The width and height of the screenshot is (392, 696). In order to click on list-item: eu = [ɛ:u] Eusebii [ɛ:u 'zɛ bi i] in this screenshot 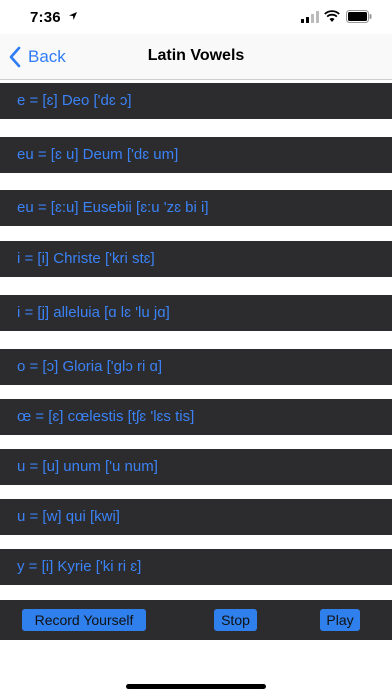, I will do `click(196, 208)`.